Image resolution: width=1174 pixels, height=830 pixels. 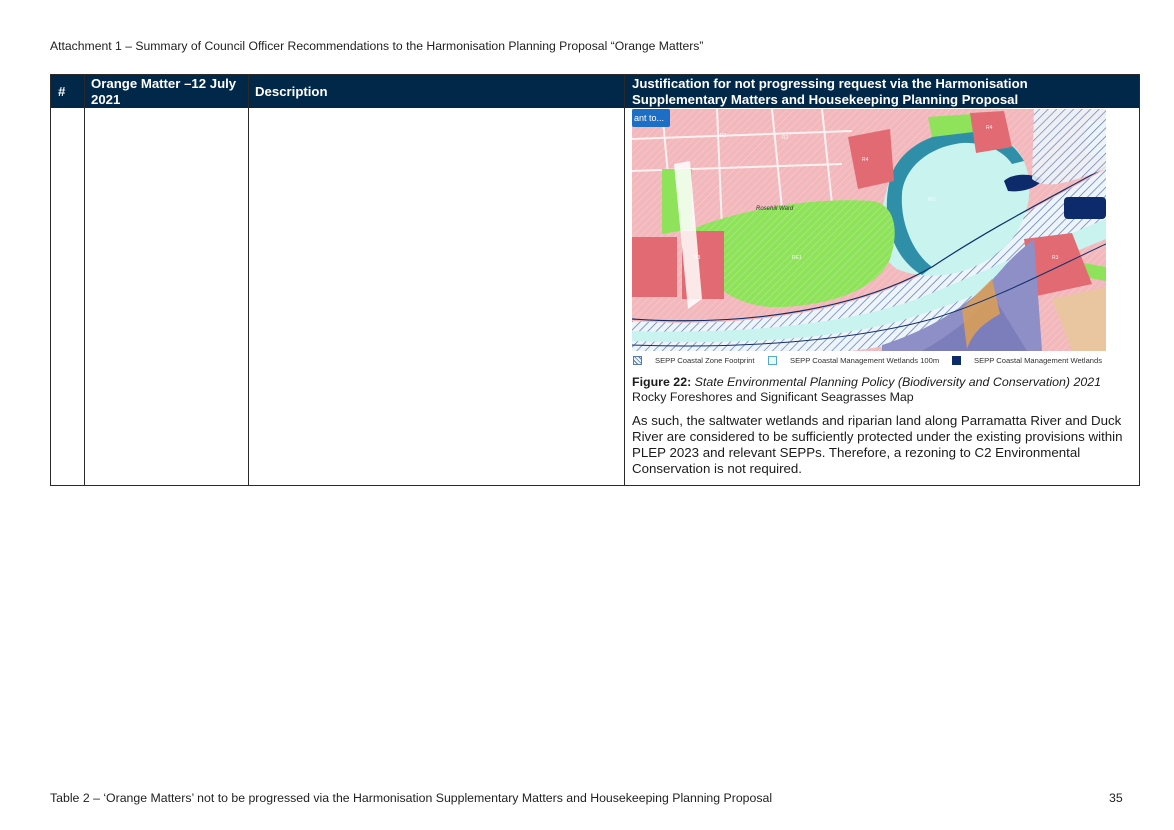 I want to click on legend-label: SEPP Coastal Zone Footprint, so click(x=705, y=360).